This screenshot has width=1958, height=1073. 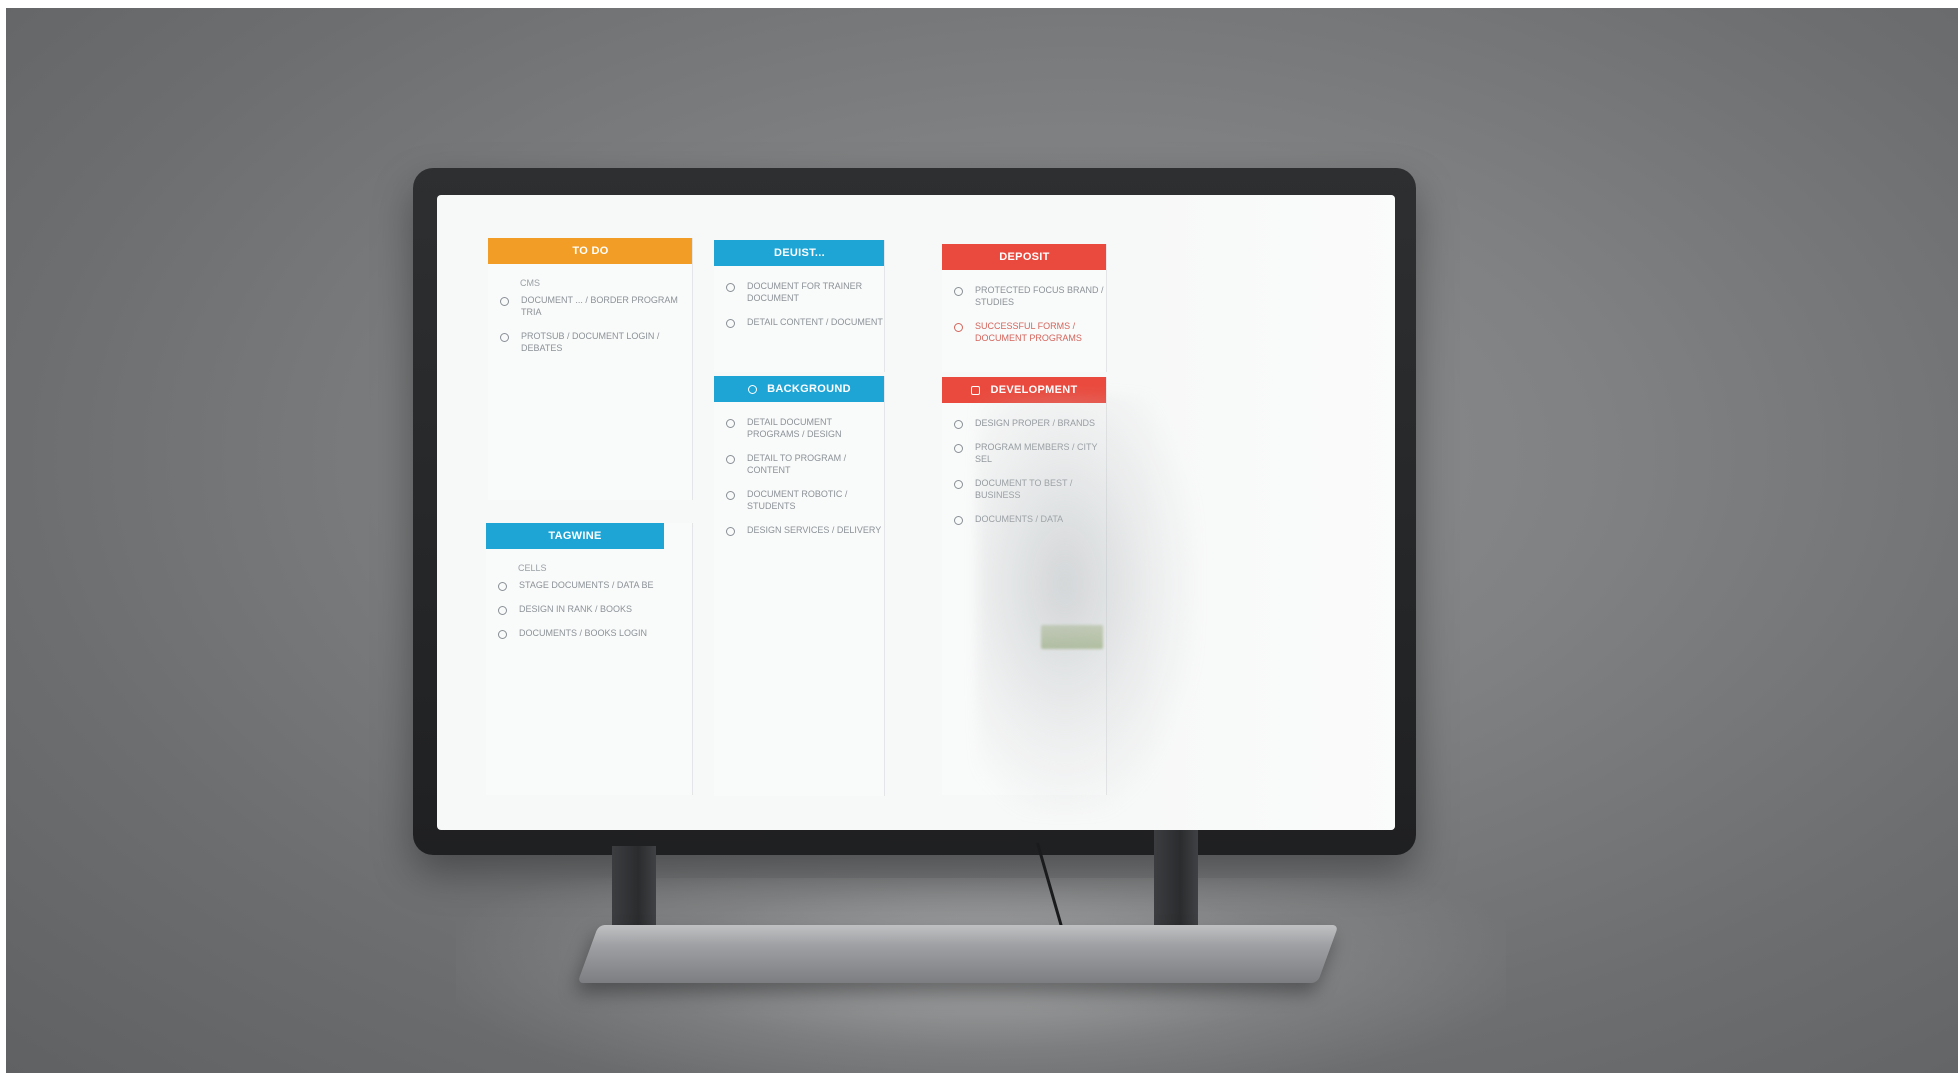 What do you see at coordinates (794, 428) in the screenshot?
I see `task-text: DETAIL DOCUMENT PROGRAMS / DESIGN` at bounding box center [794, 428].